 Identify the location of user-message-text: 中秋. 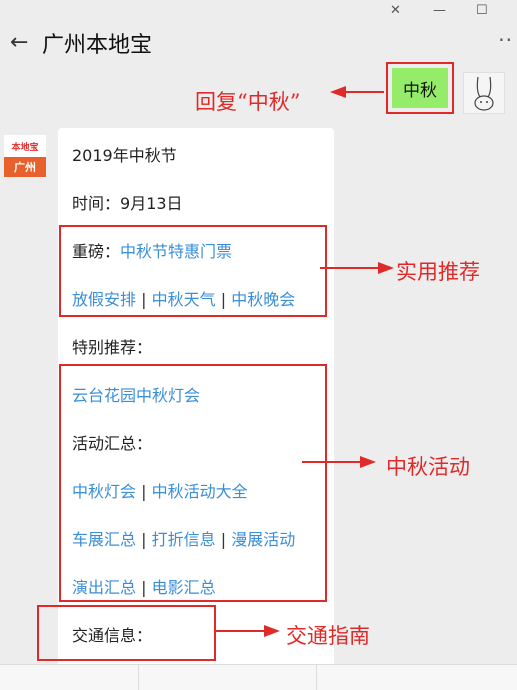
(420, 88).